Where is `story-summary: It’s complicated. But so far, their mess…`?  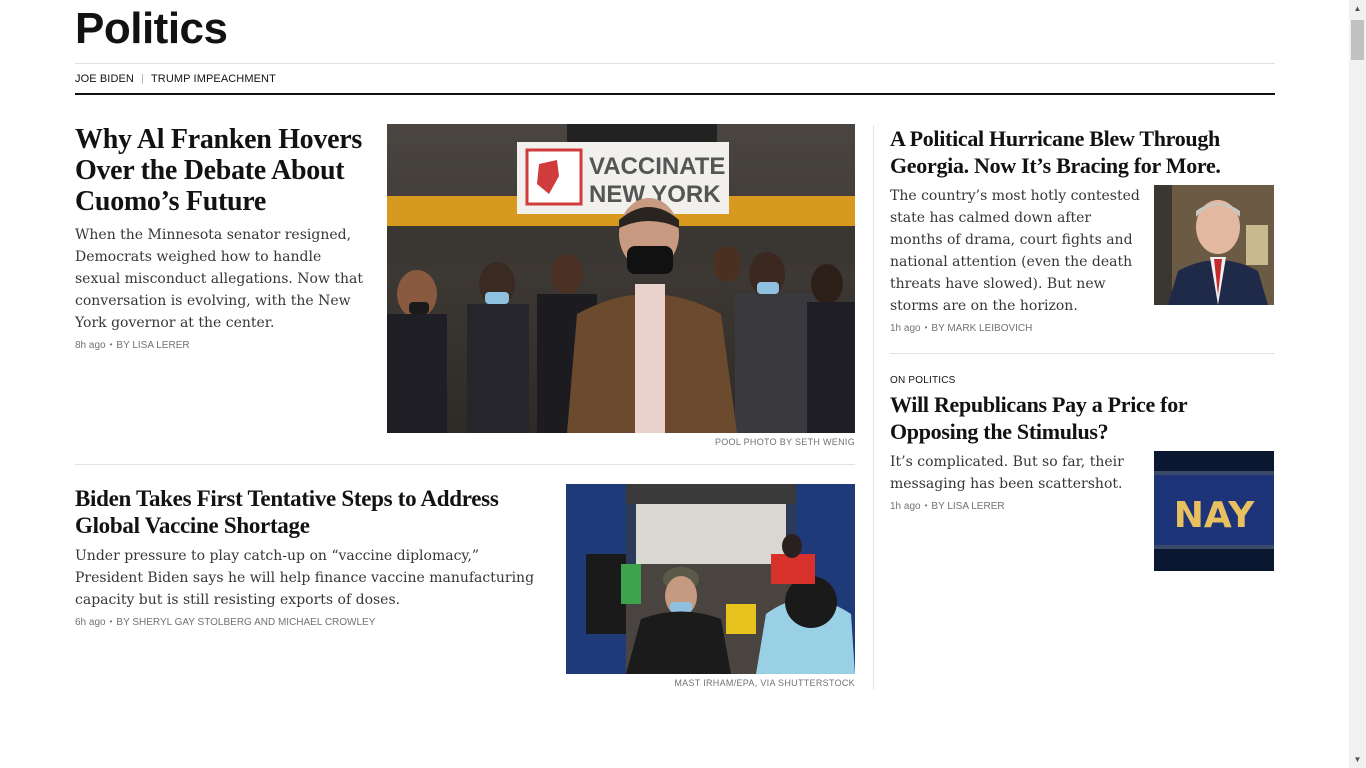
story-summary: It’s complicated. But so far, their mess… is located at coordinates (1007, 473).